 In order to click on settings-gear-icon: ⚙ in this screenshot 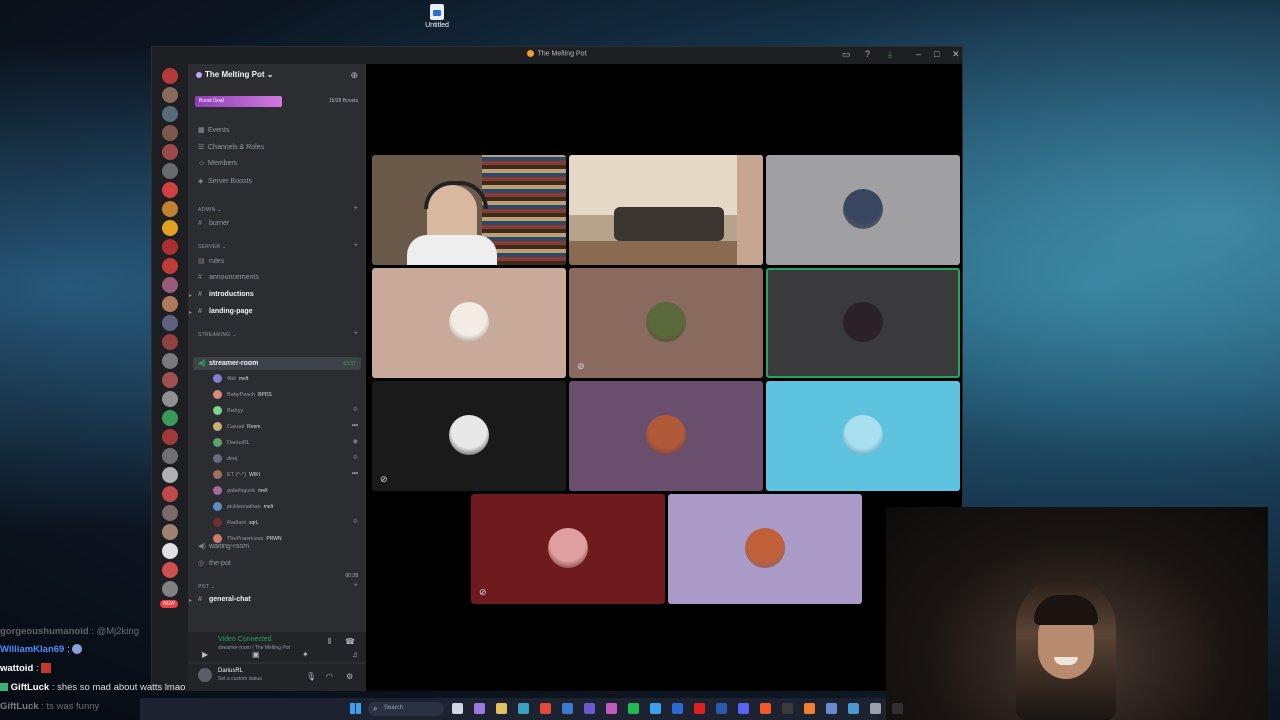, I will do `click(349, 676)`.